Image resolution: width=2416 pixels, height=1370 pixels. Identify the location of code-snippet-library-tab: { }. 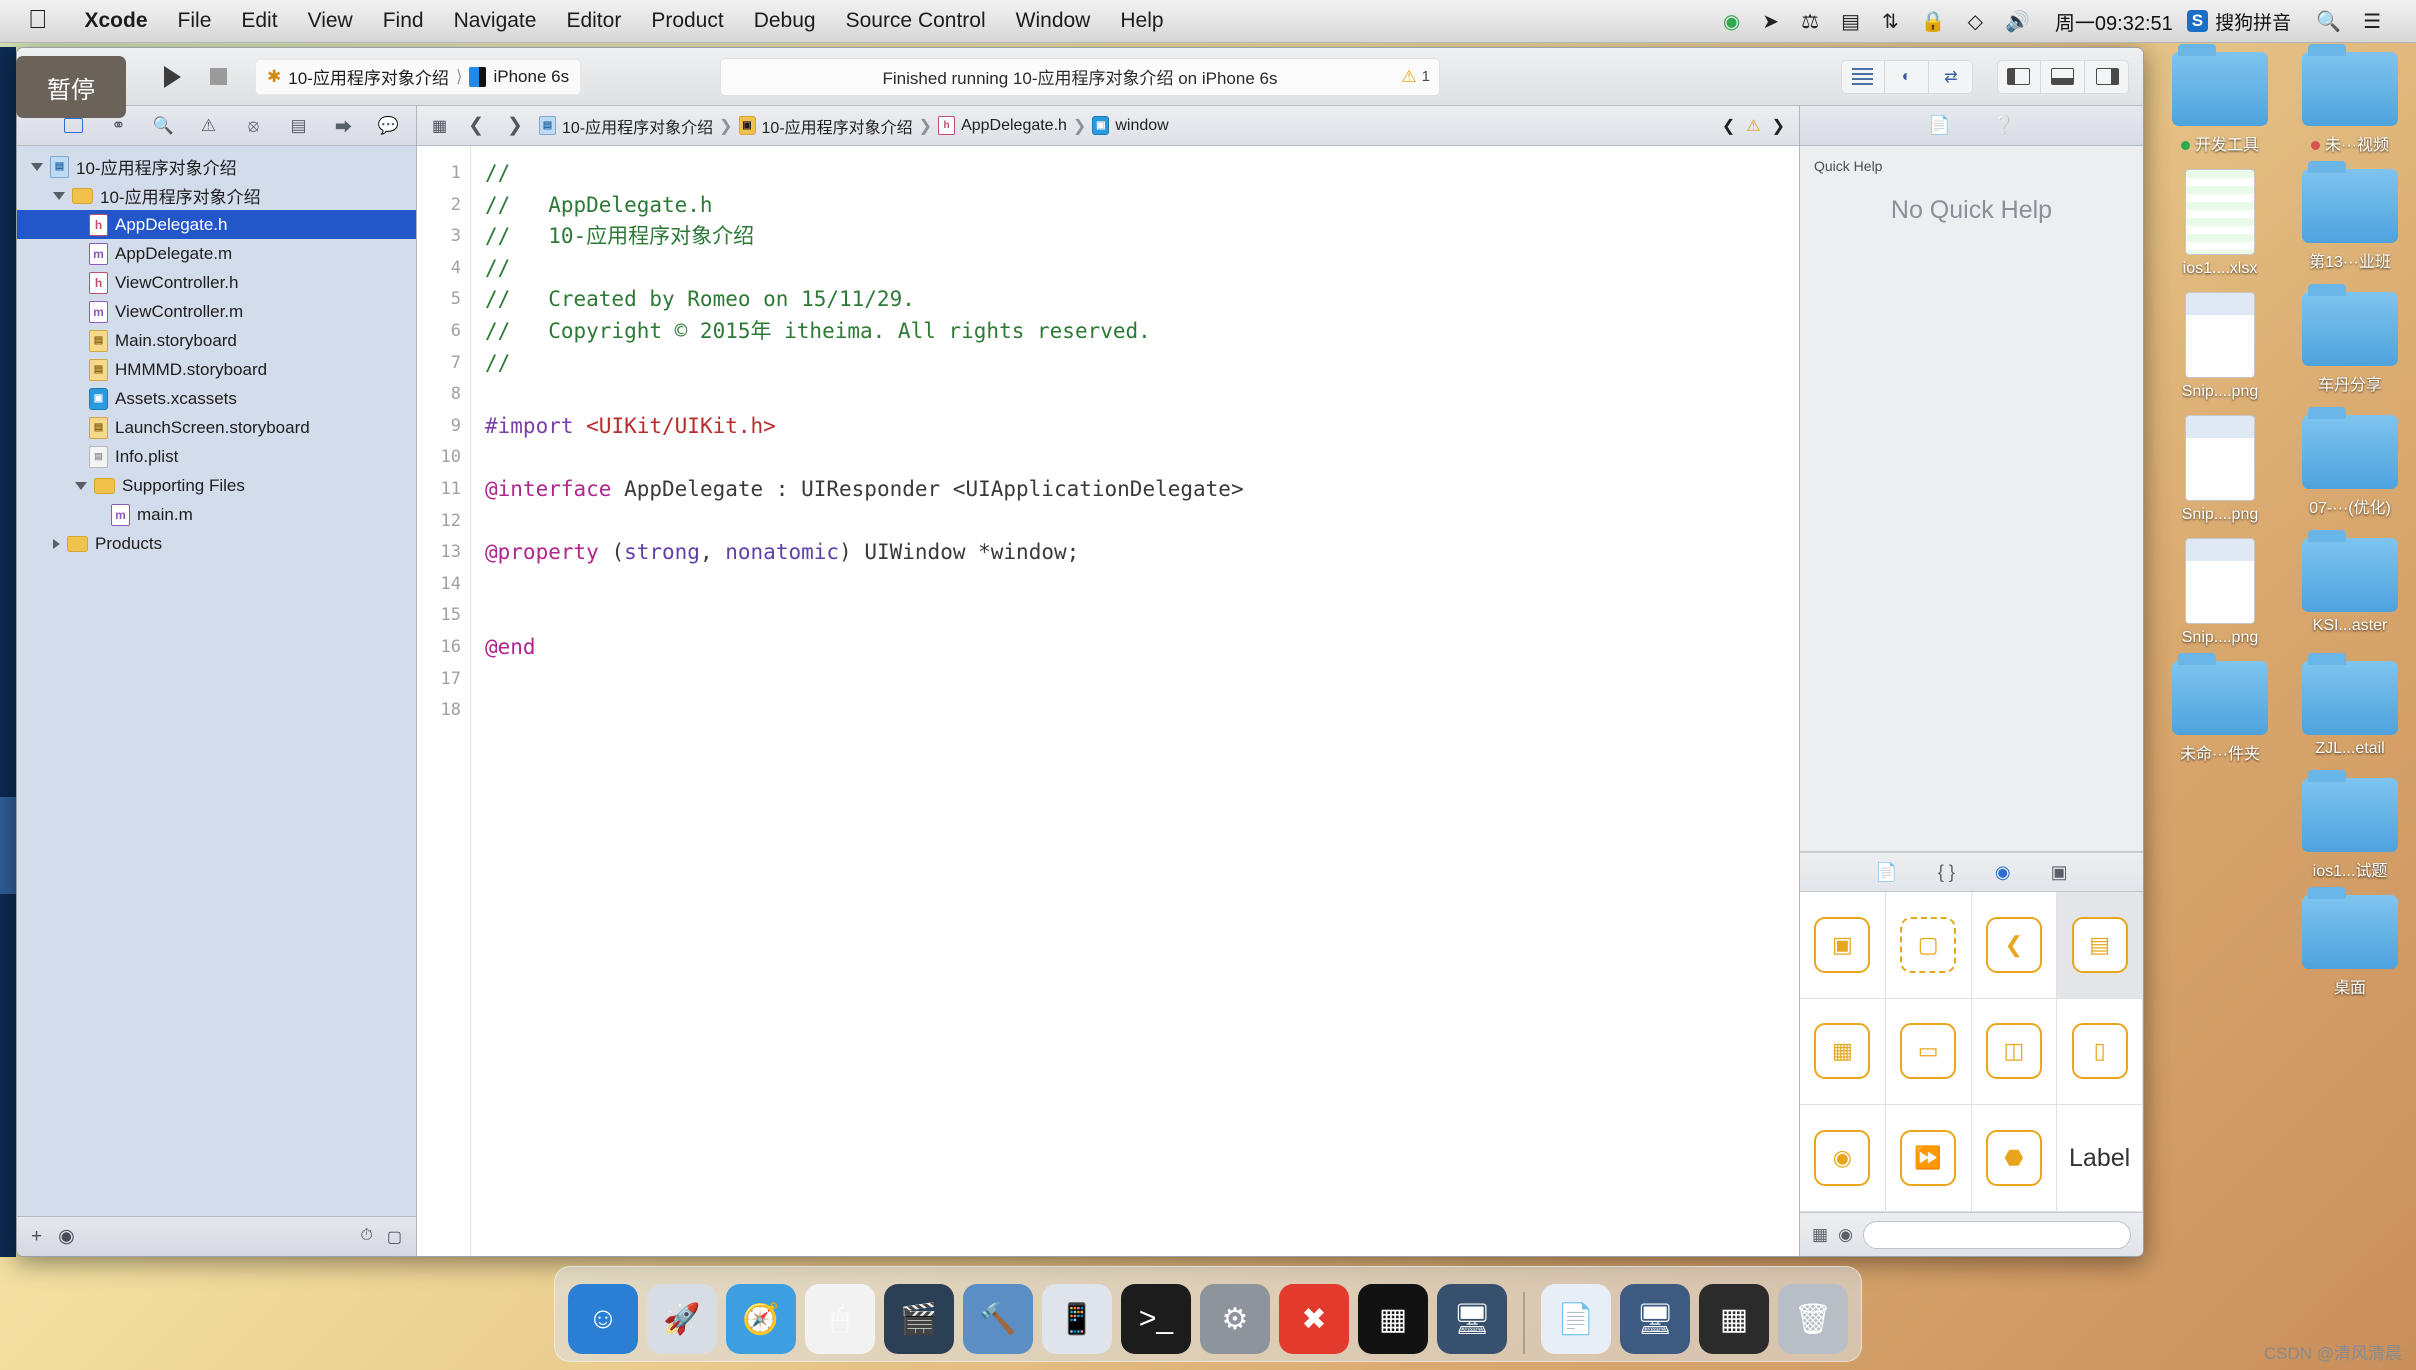
(1946, 872).